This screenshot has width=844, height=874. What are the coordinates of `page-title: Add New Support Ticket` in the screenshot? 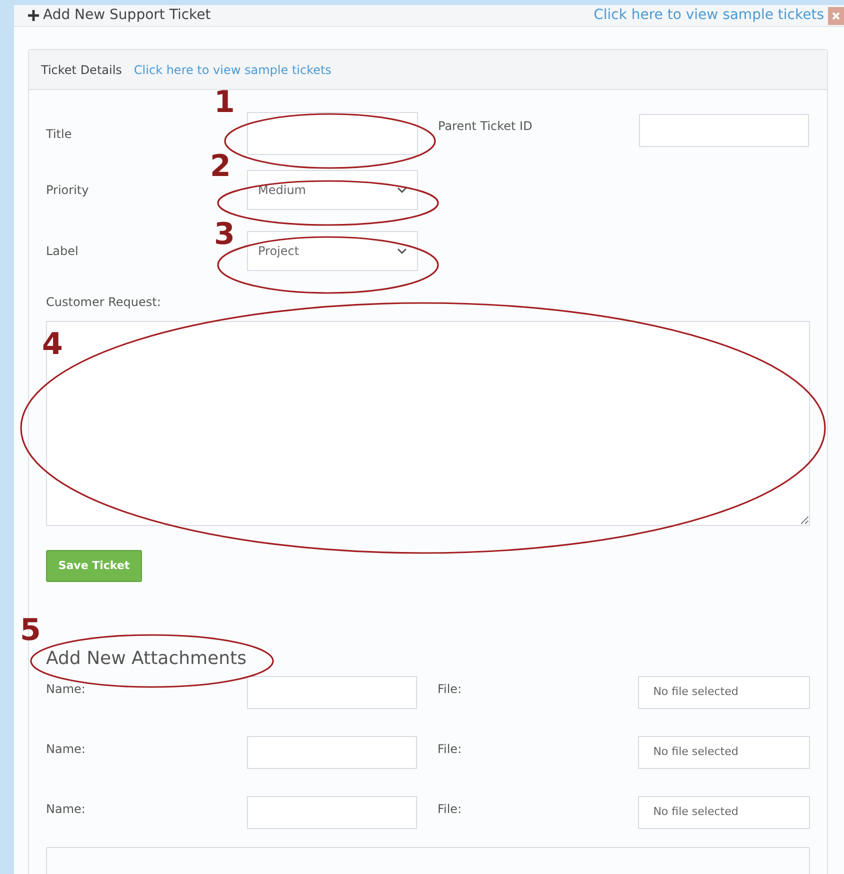 It's located at (127, 15).